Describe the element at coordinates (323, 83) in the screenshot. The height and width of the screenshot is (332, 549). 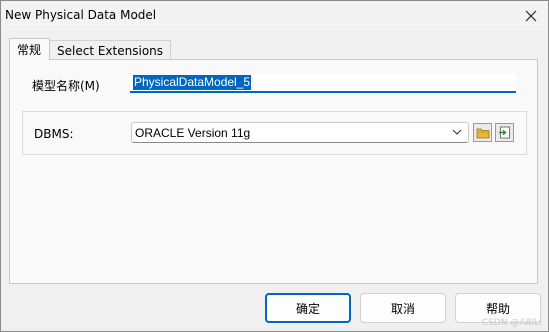
I see `model-name-input: PhysicalDataModel_5` at that location.